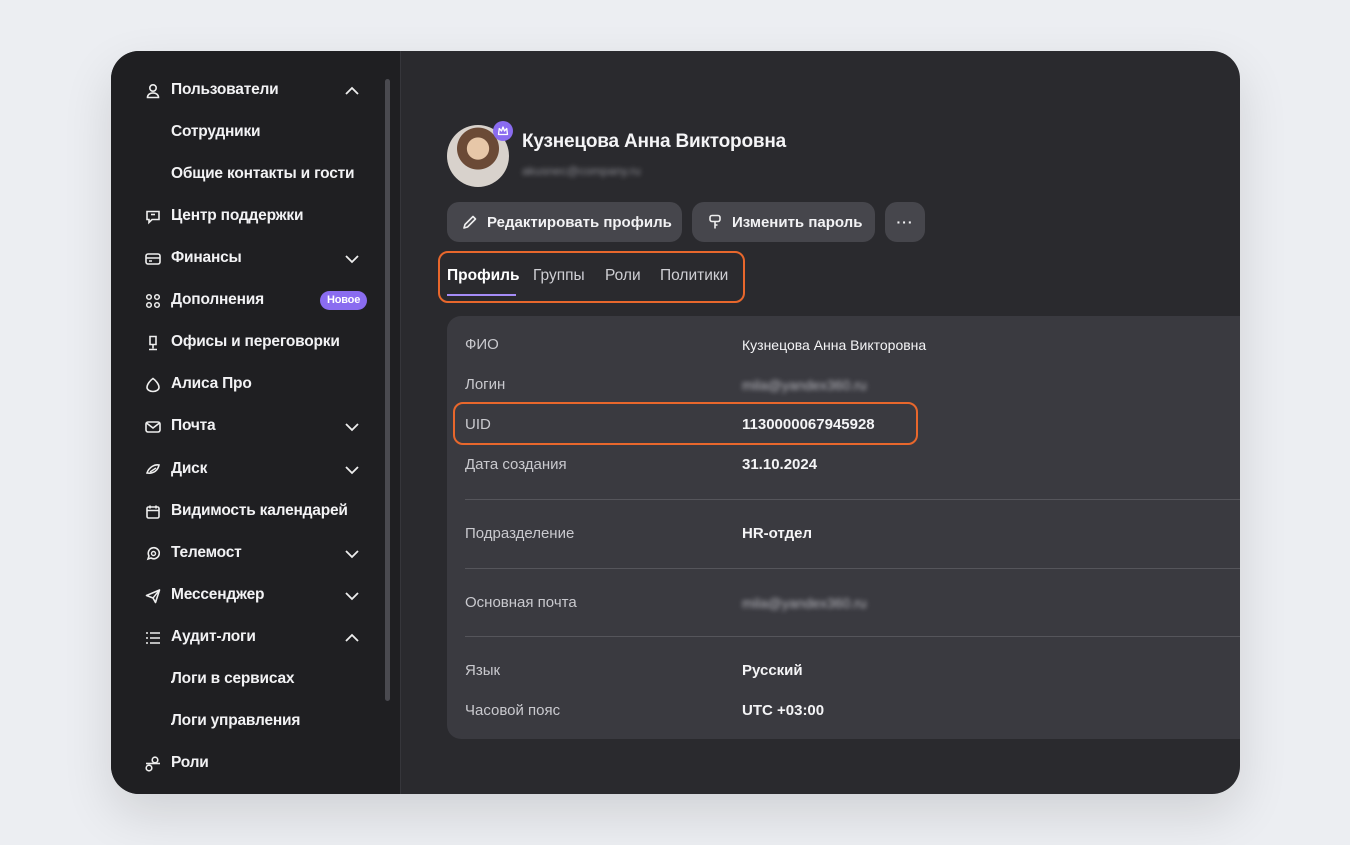 The height and width of the screenshot is (845, 1350). I want to click on more-button: ···, so click(905, 222).